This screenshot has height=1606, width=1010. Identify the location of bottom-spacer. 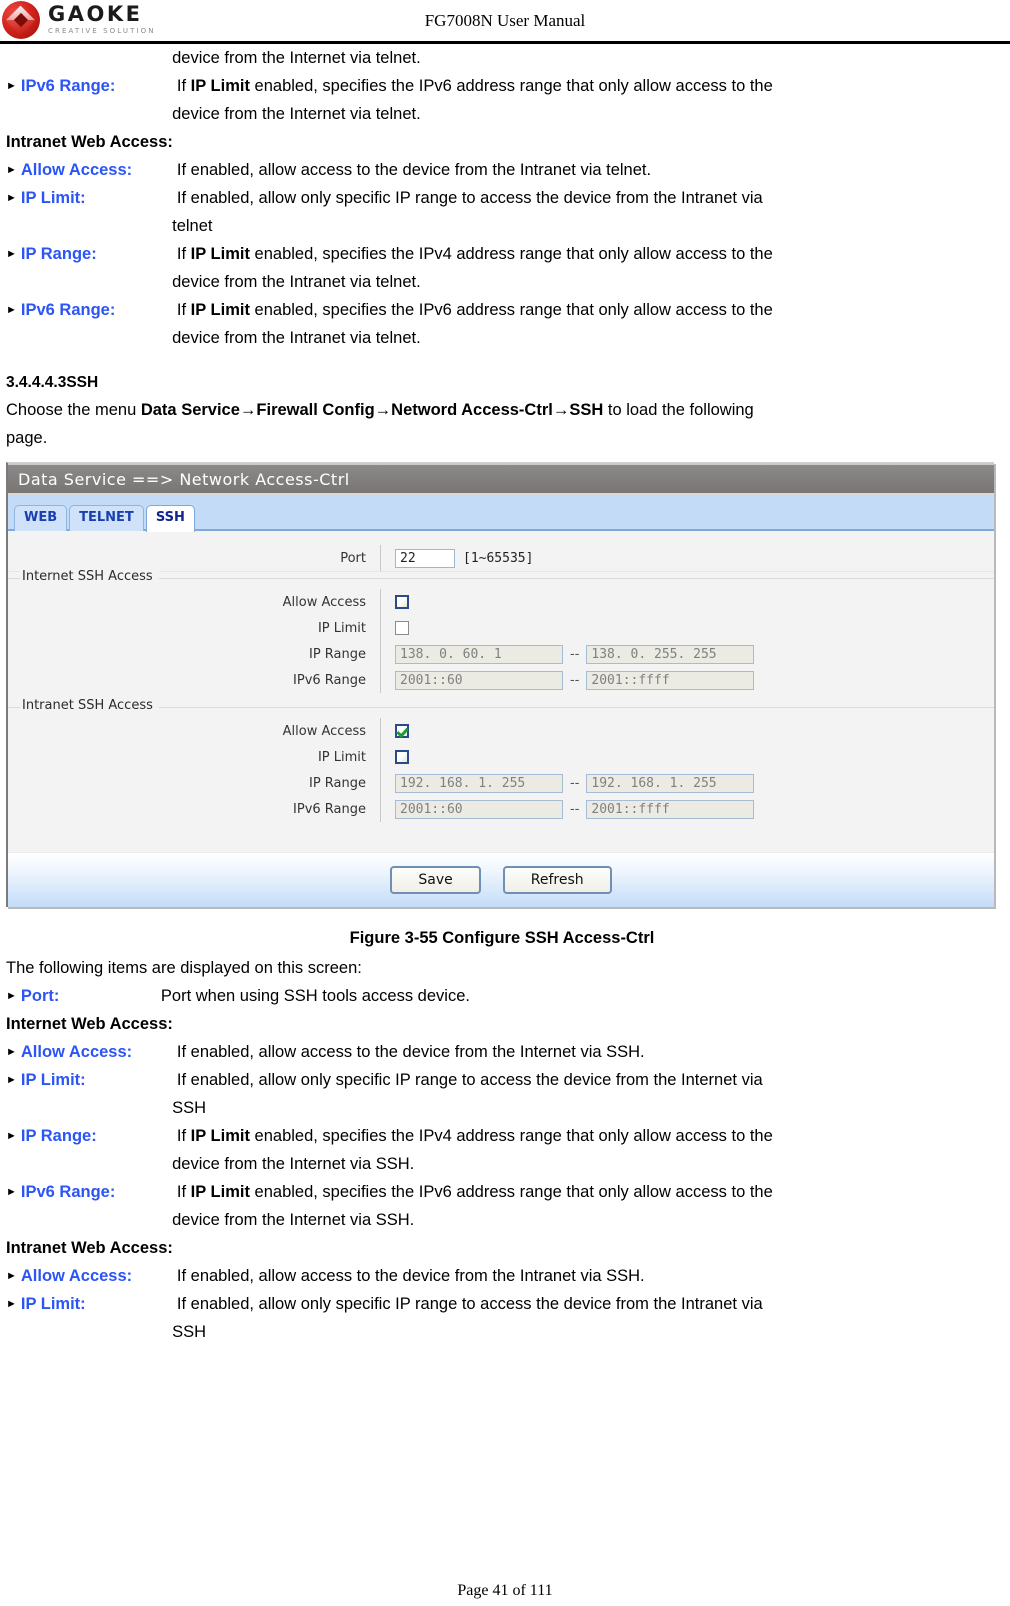
(501, 841).